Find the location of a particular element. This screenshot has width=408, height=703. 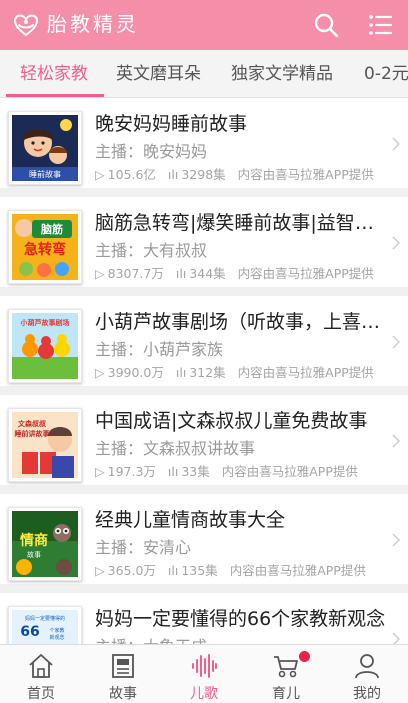

album-cover: 睡前故事 is located at coordinates (45, 148).